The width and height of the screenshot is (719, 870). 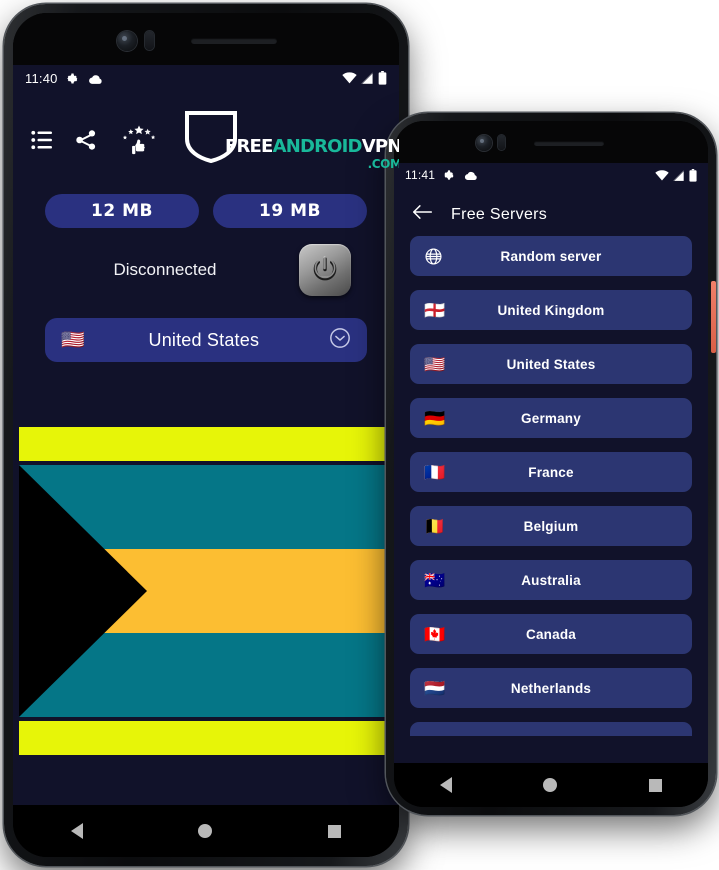 What do you see at coordinates (42, 140) in the screenshot?
I see `list-icon` at bounding box center [42, 140].